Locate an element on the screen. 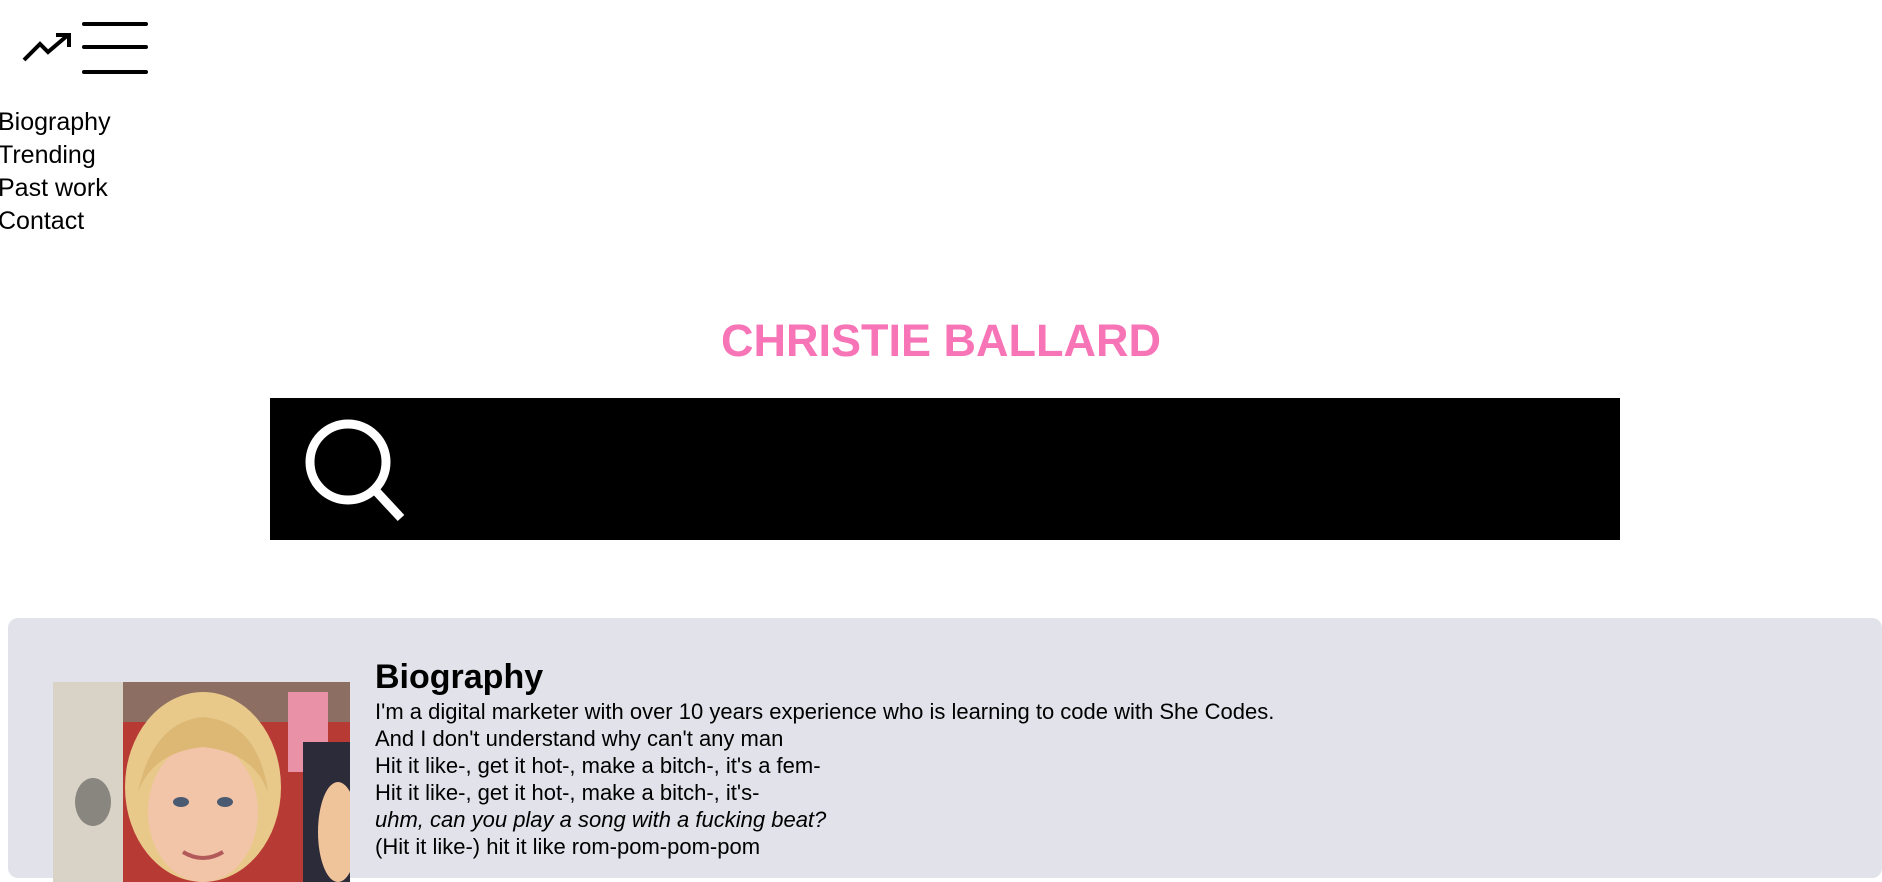 This screenshot has height=882, width=1882. nav-link-contact: Contact is located at coordinates (55, 221).